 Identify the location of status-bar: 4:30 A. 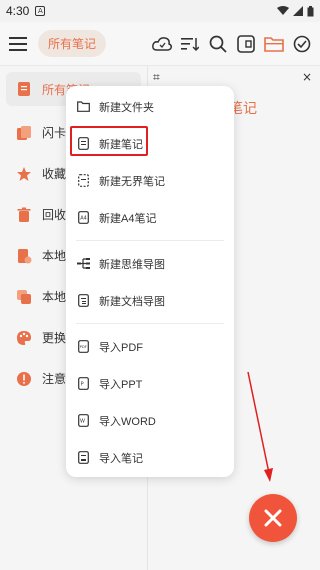
(160, 11).